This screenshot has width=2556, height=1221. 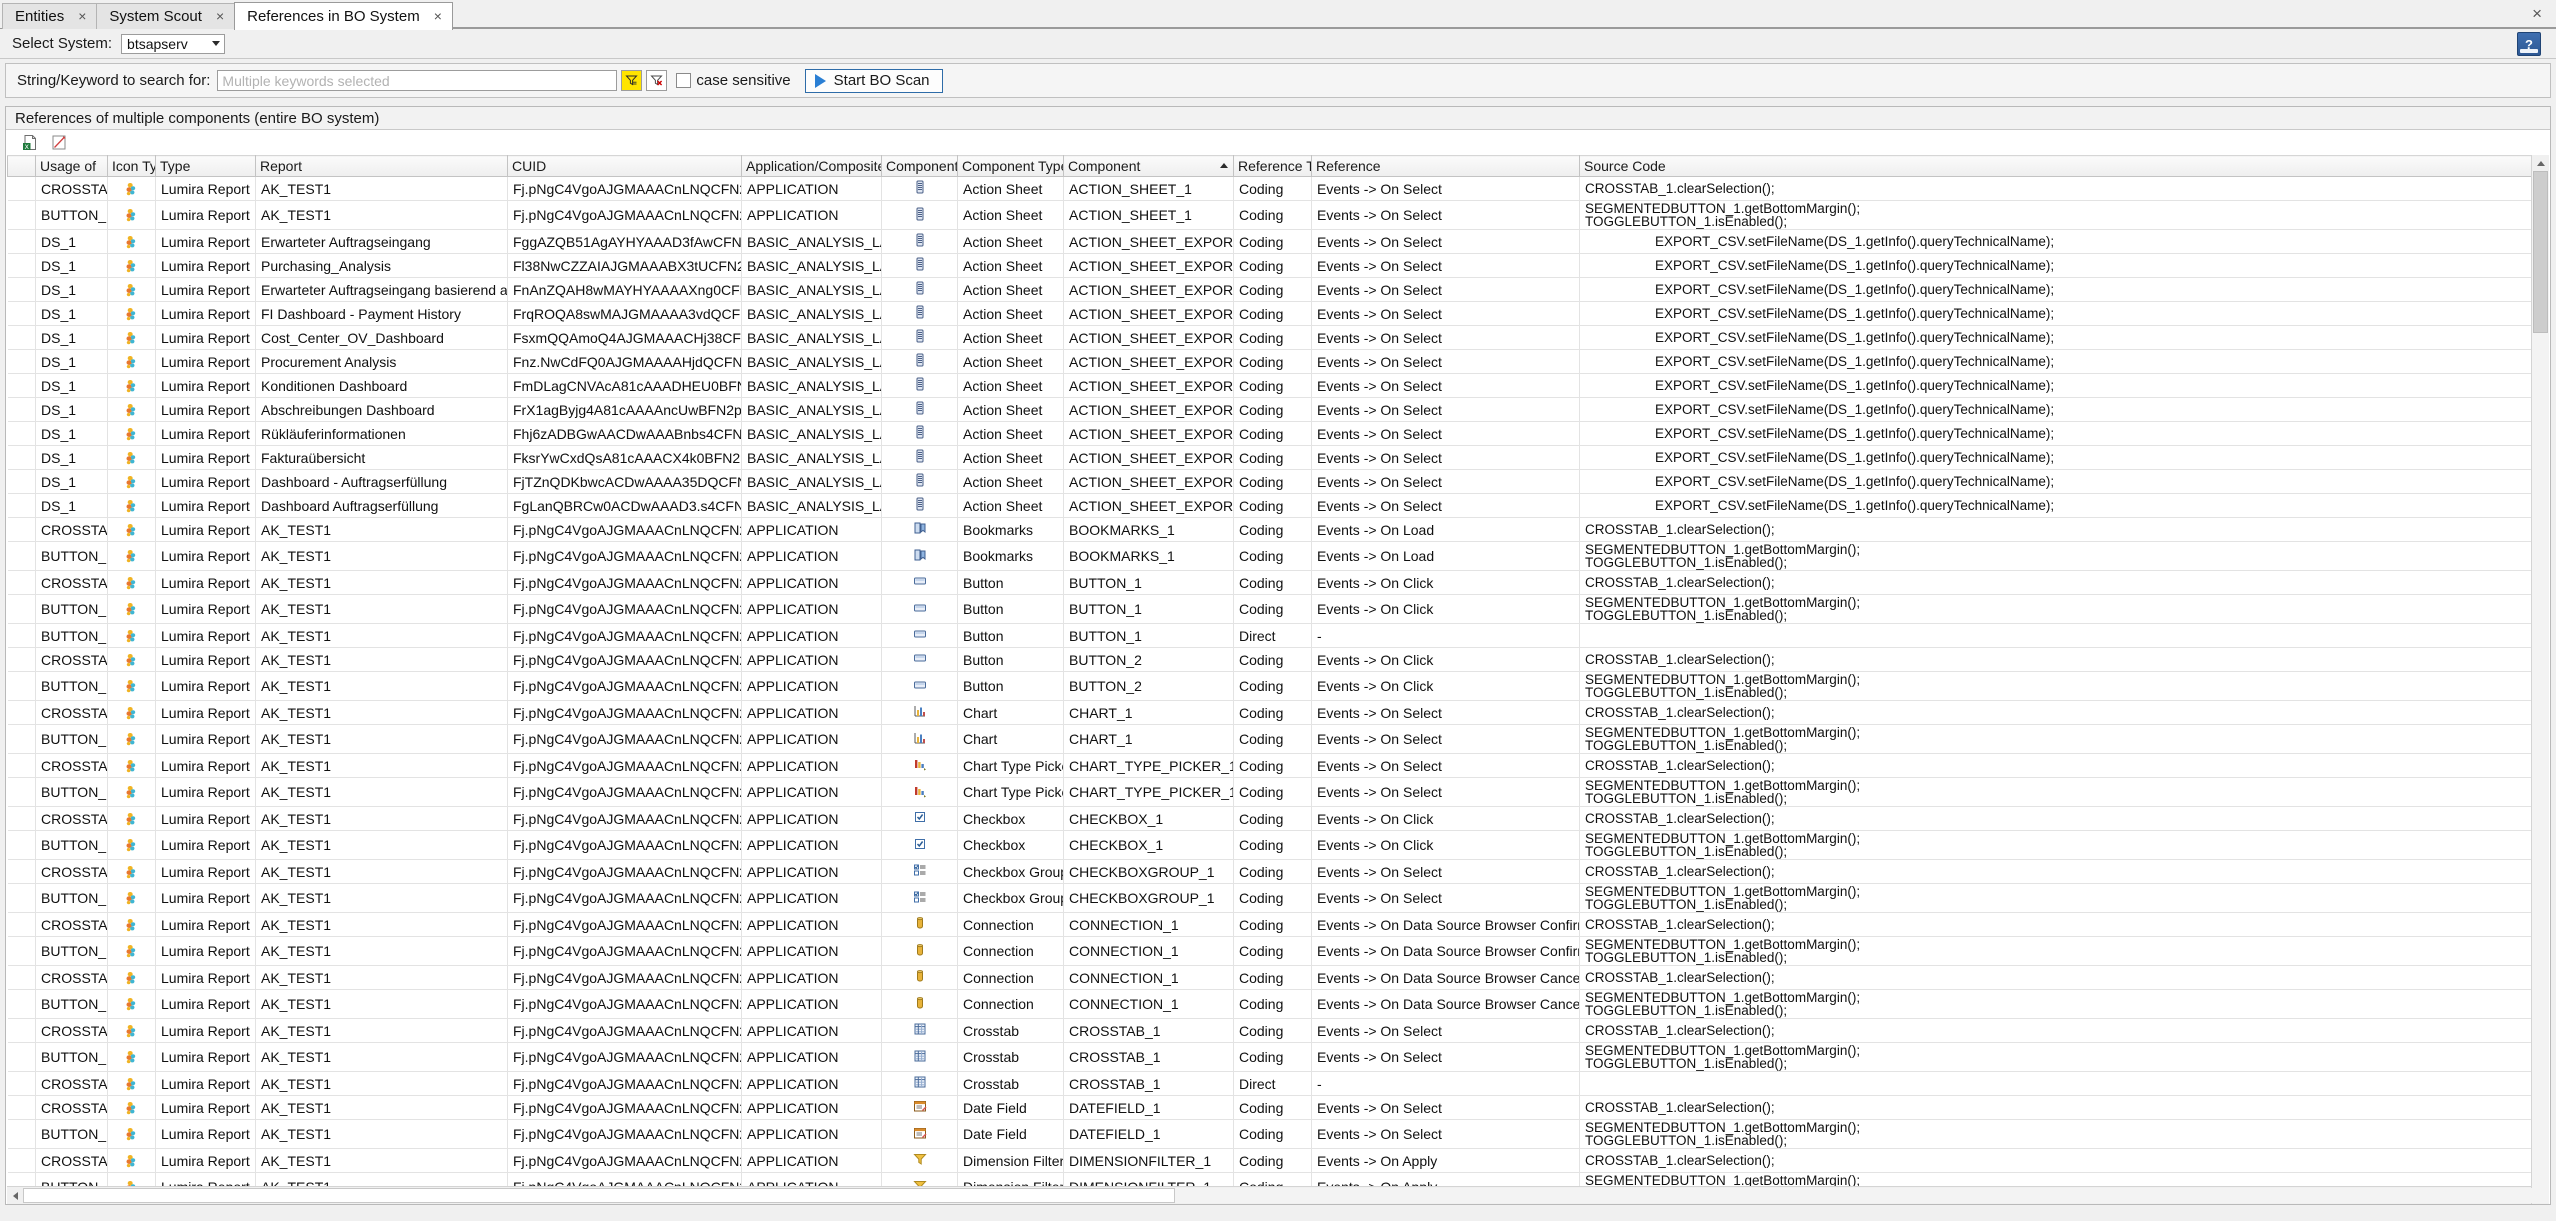 What do you see at coordinates (30, 142) in the screenshot?
I see `export-excel-icon: X` at bounding box center [30, 142].